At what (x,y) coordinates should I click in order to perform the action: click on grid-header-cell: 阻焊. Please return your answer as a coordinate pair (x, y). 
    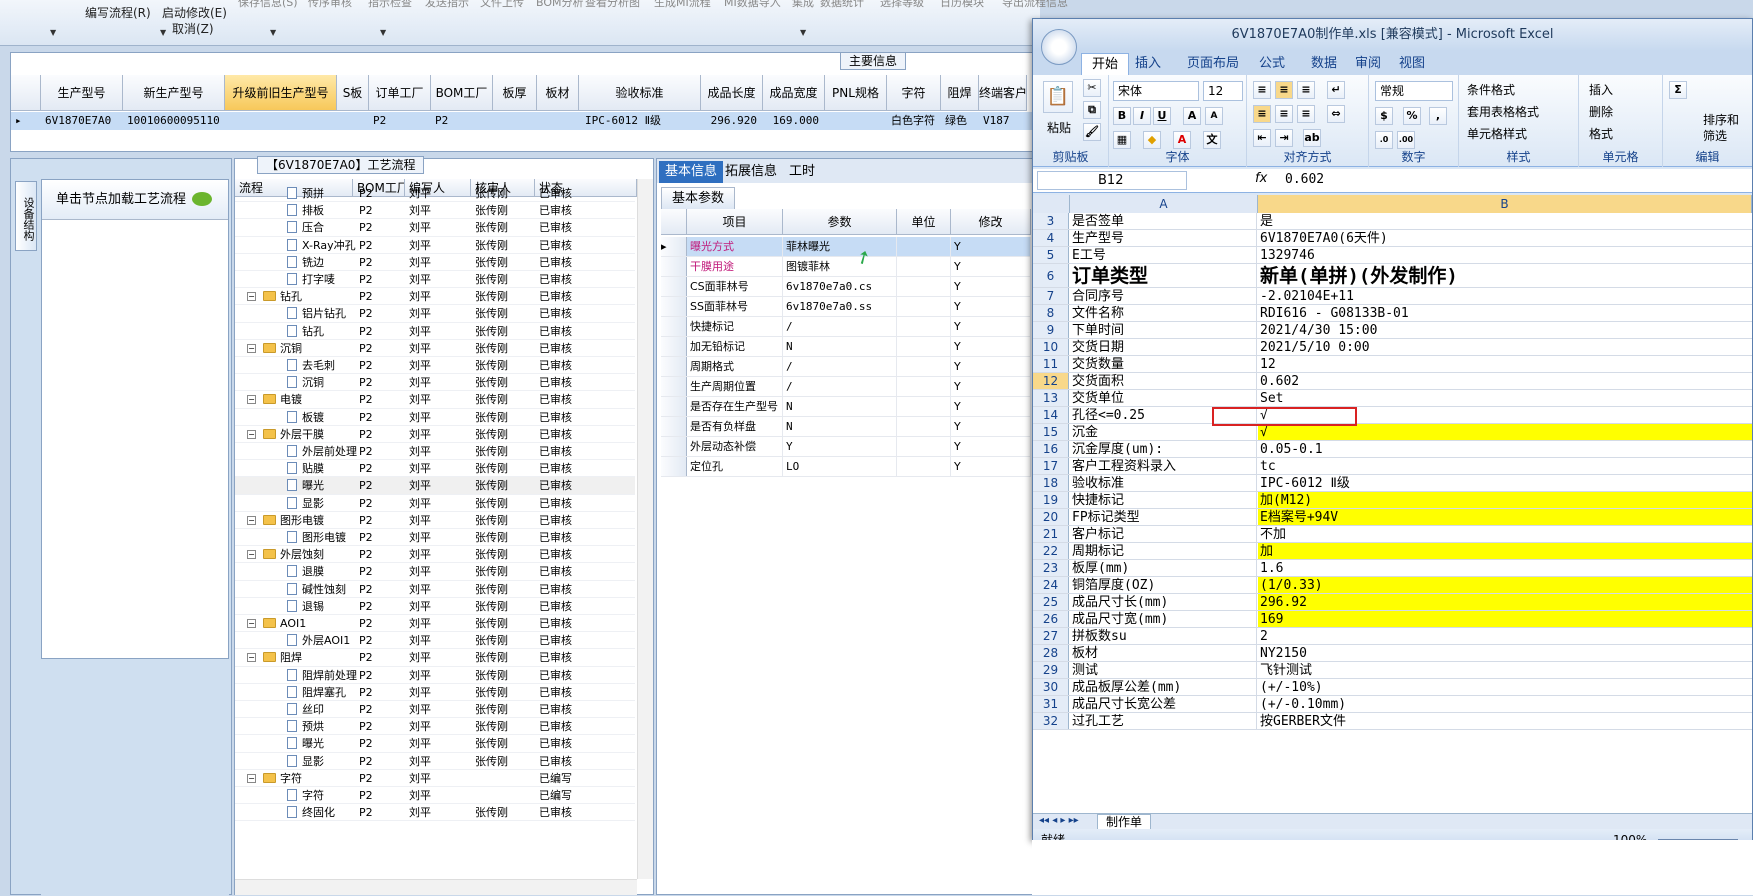
    Looking at the image, I should click on (960, 93).